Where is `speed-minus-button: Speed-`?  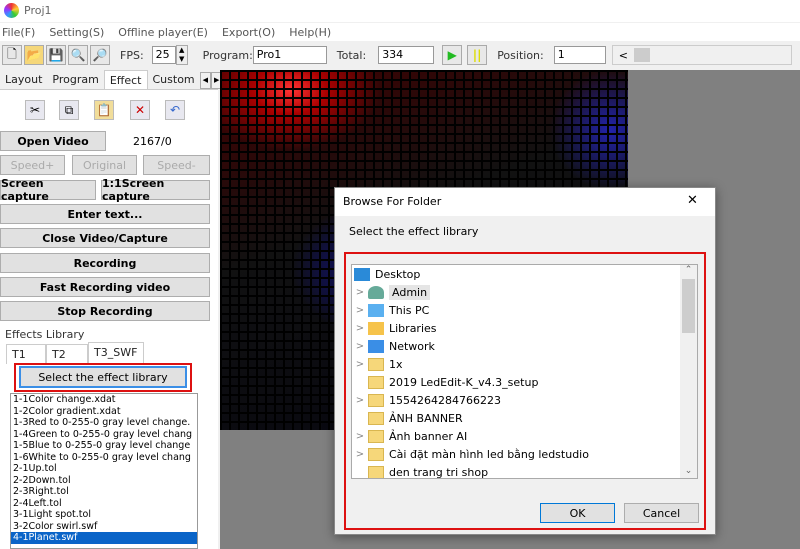 speed-minus-button: Speed- is located at coordinates (176, 165).